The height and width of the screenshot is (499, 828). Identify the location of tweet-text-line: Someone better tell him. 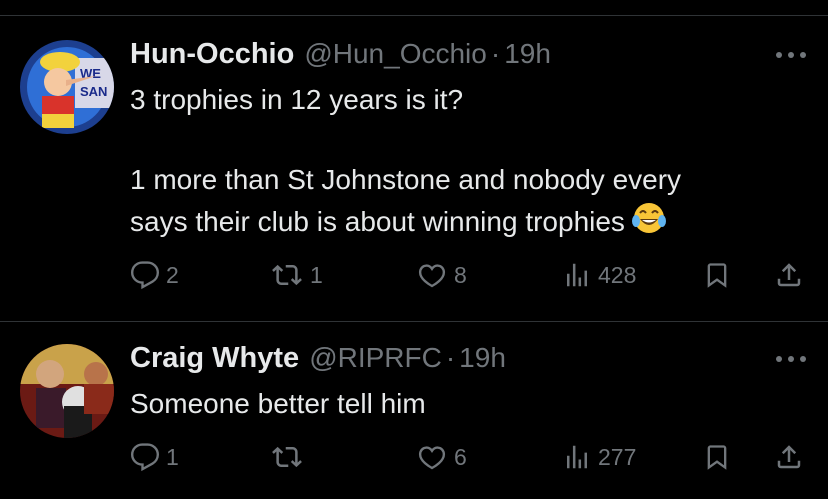
(278, 403).